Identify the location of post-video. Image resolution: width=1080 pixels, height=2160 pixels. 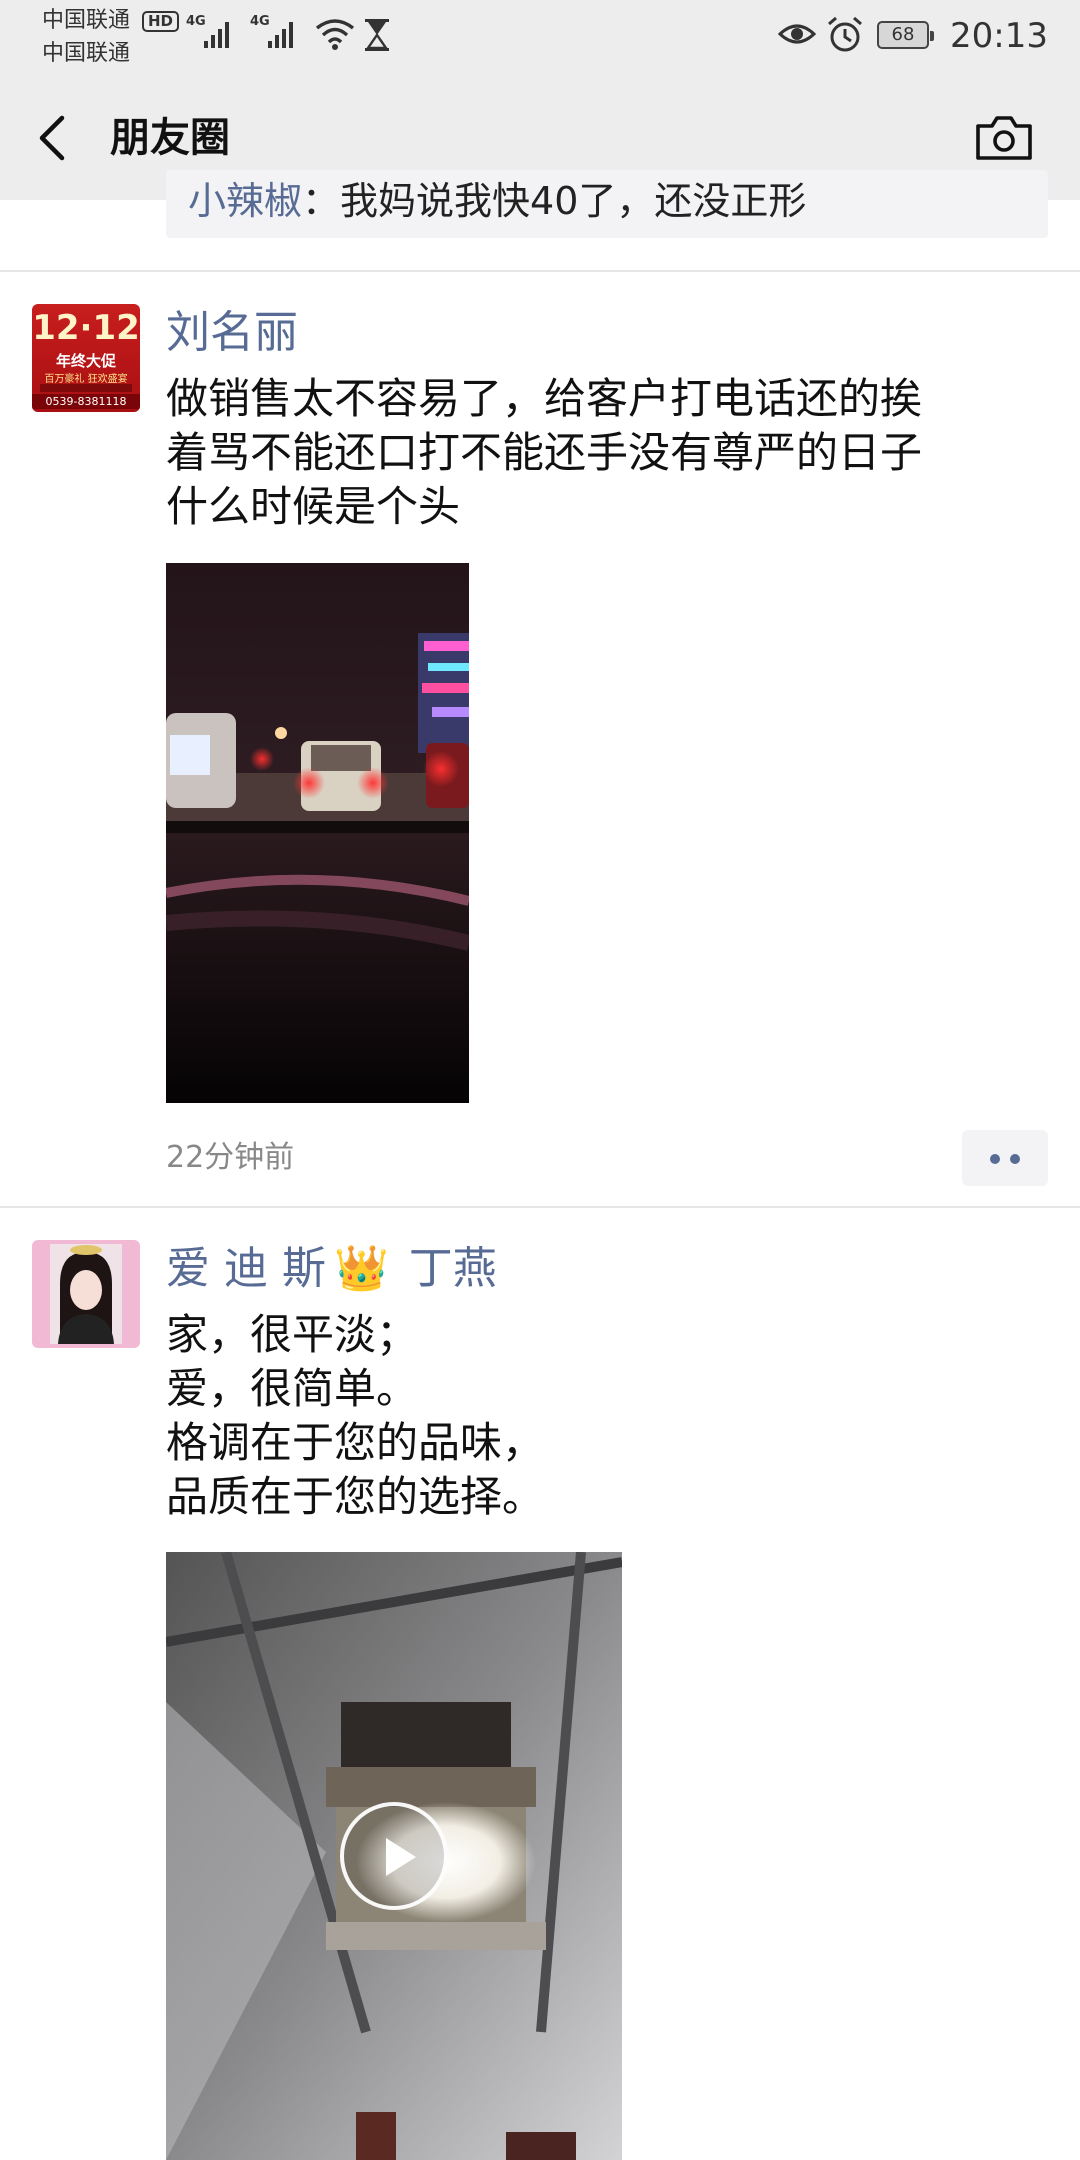
(394, 1856).